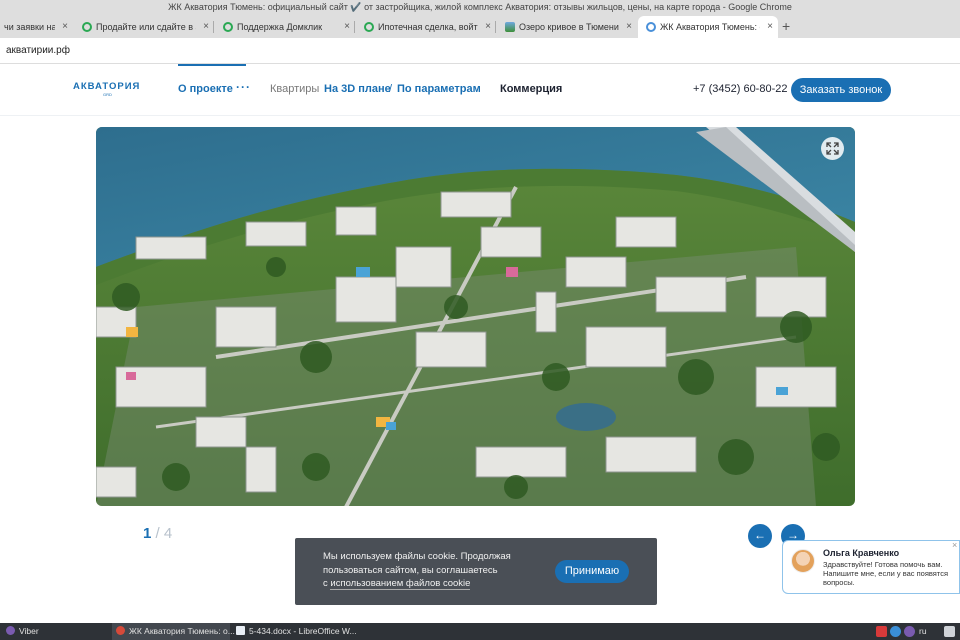  I want to click on keyboard-layout: ru, so click(923, 631).